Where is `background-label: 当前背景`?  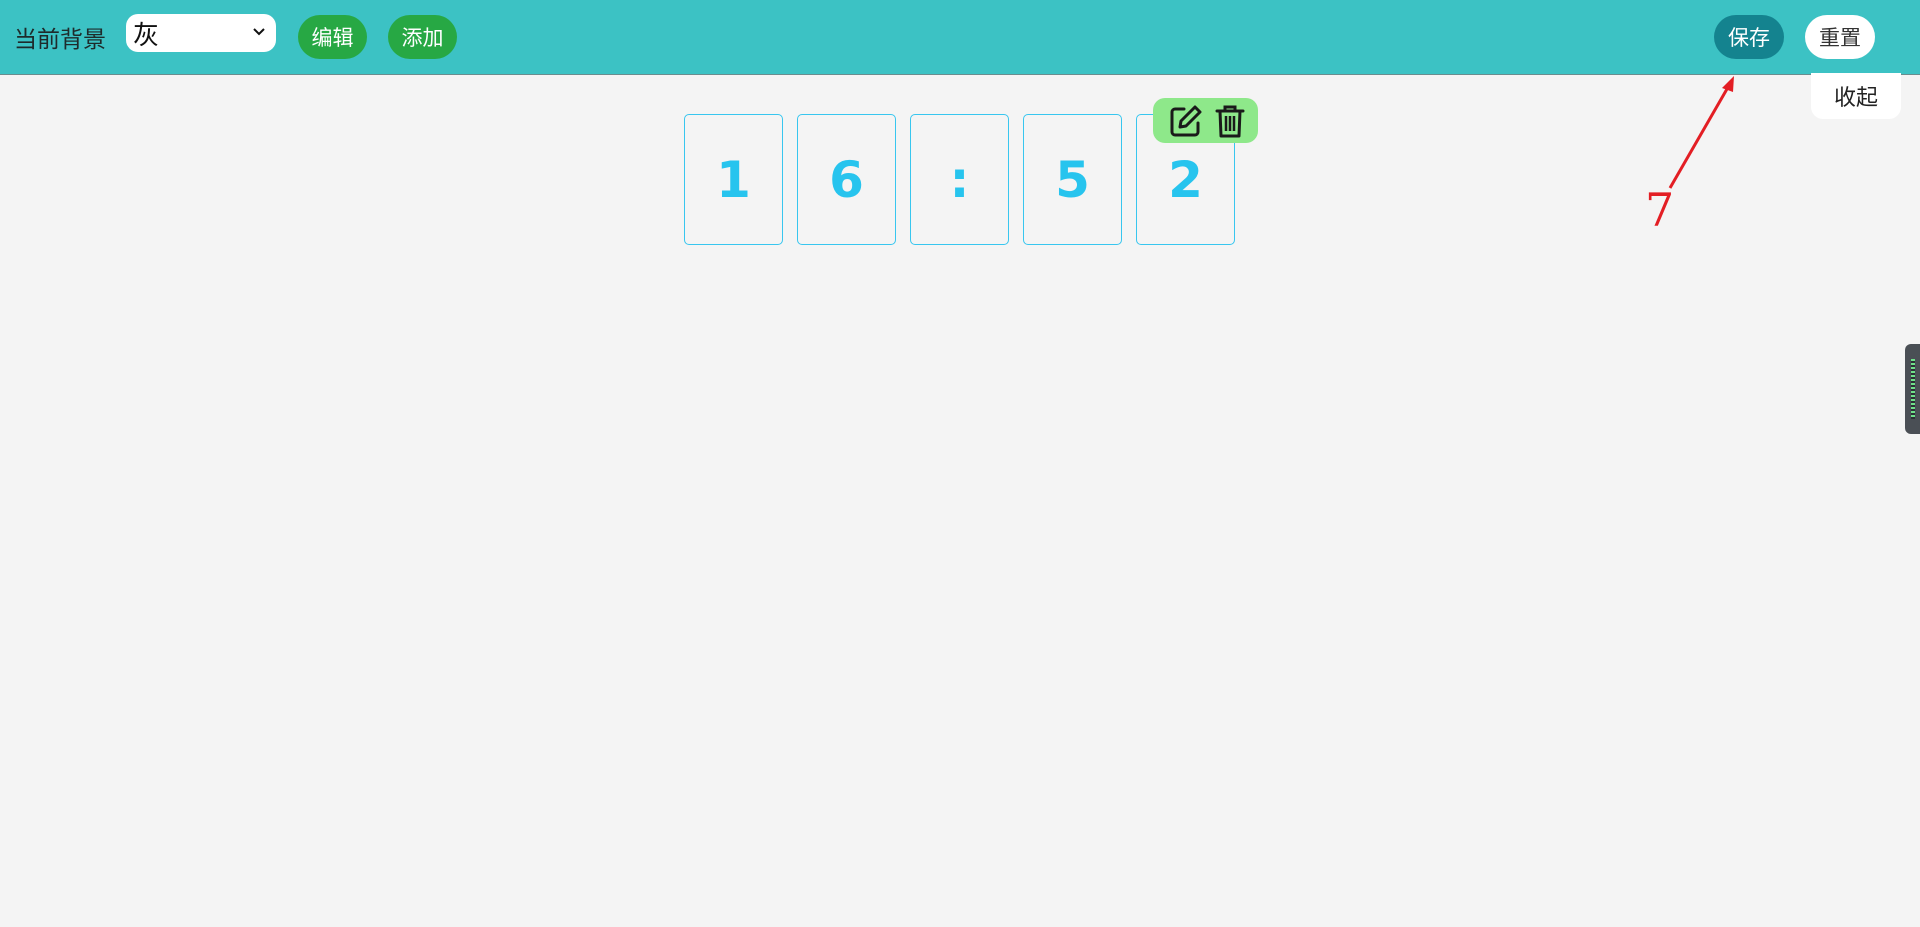 background-label: 当前背景 is located at coordinates (60, 40).